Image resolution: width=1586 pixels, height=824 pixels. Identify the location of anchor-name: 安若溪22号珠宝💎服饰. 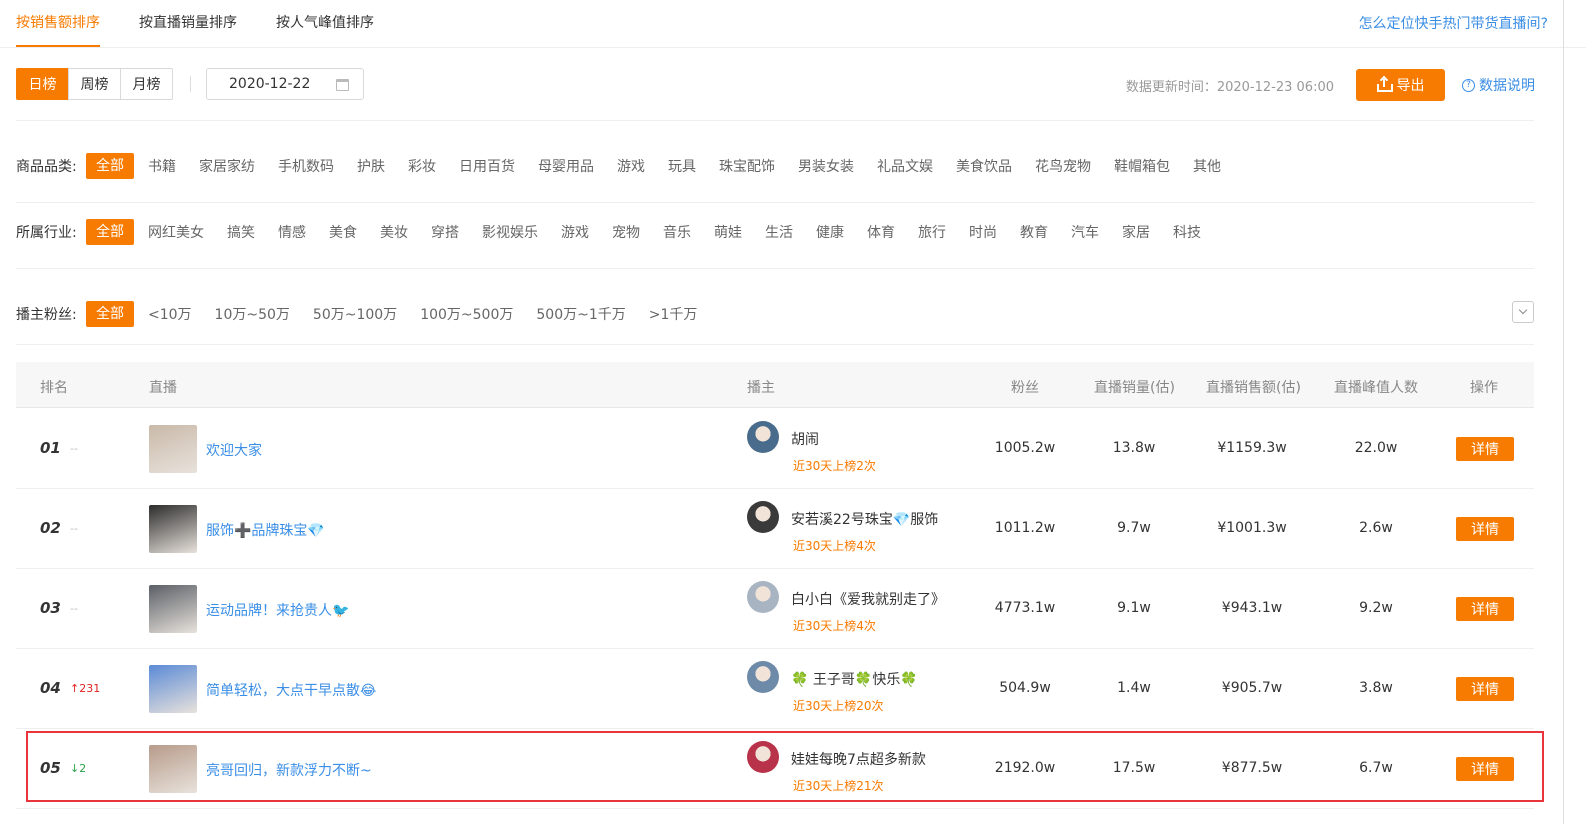
(864, 519).